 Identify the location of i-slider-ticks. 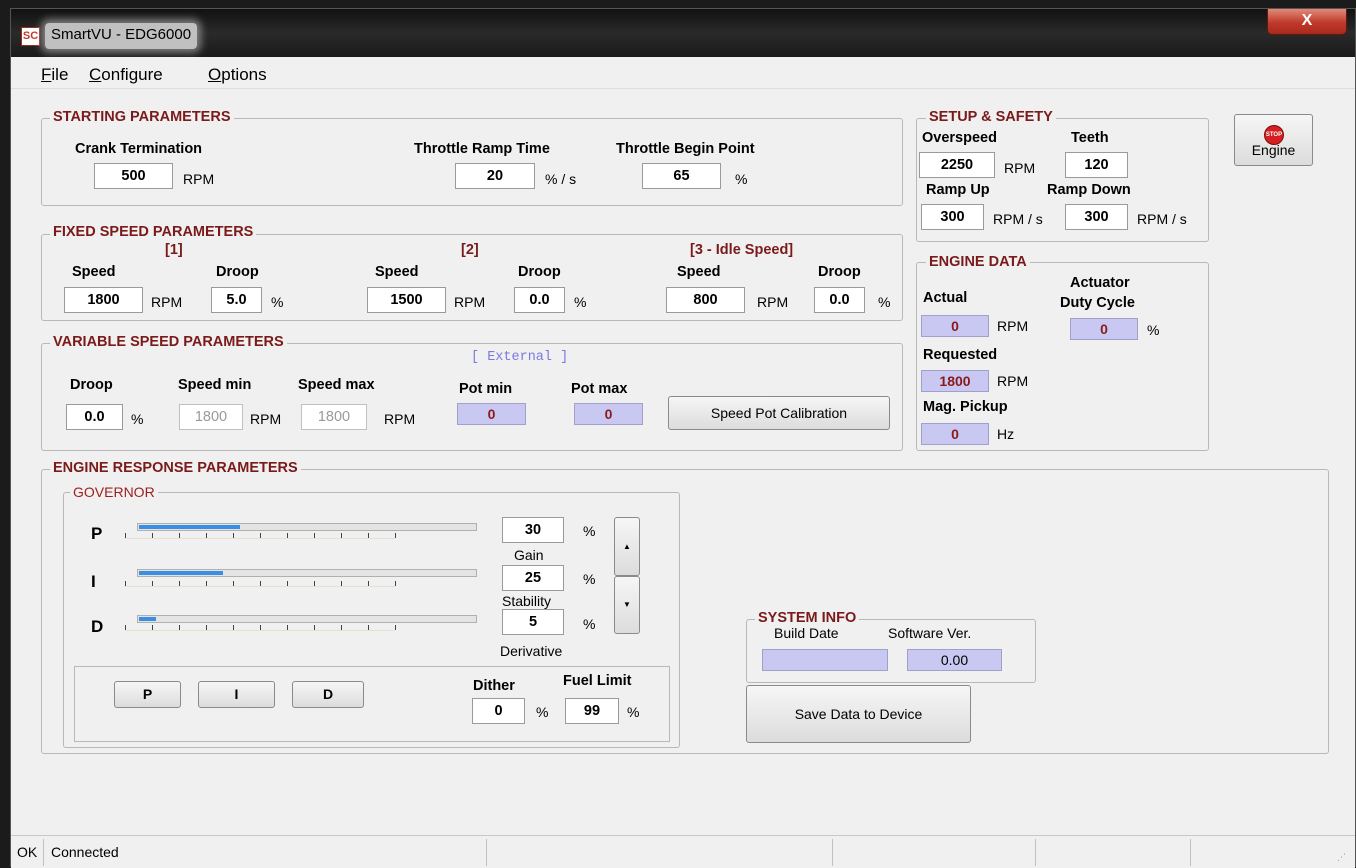
(260, 584).